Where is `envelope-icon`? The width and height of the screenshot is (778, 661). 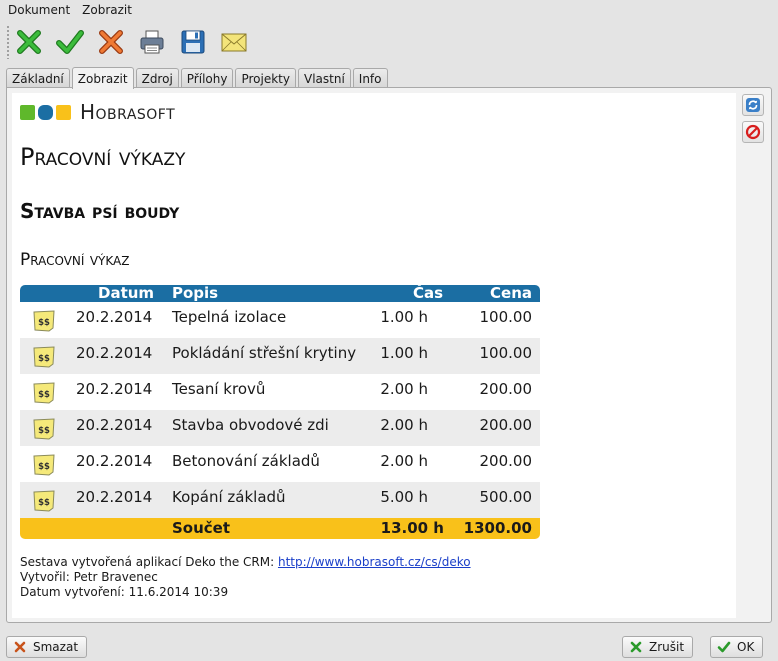 envelope-icon is located at coordinates (234, 42).